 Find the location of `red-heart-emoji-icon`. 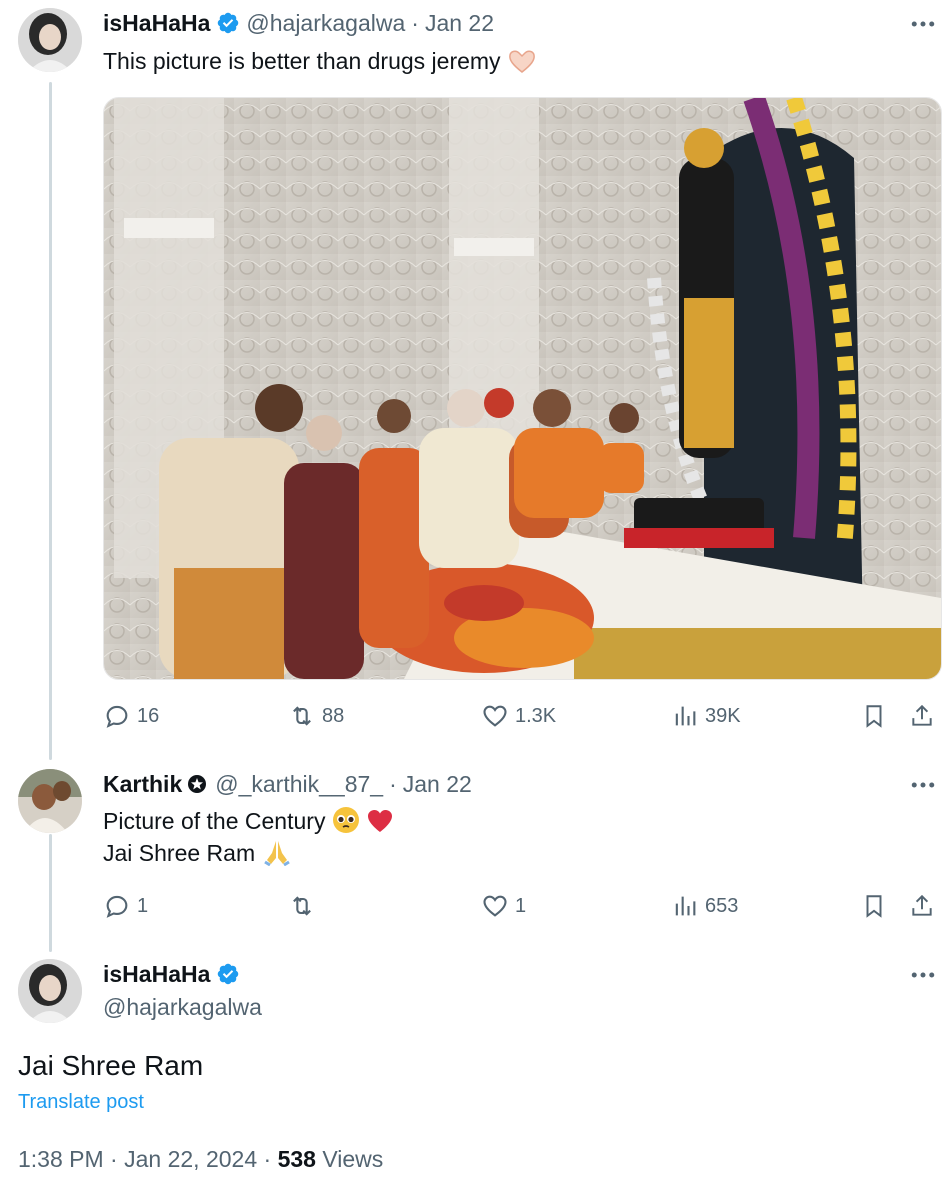

red-heart-emoji-icon is located at coordinates (380, 821).